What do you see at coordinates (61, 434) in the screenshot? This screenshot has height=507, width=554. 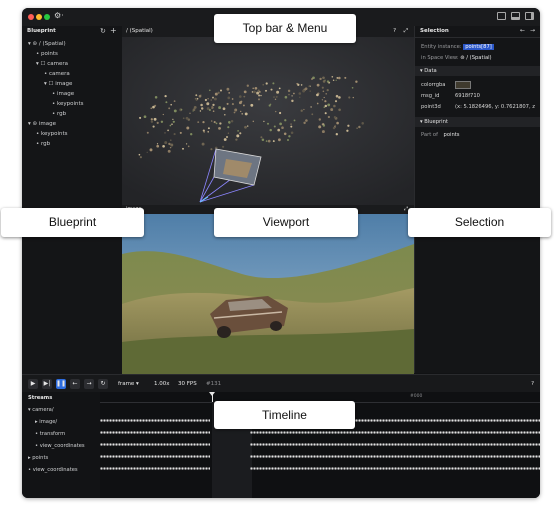 I see `stream-row: • transform` at bounding box center [61, 434].